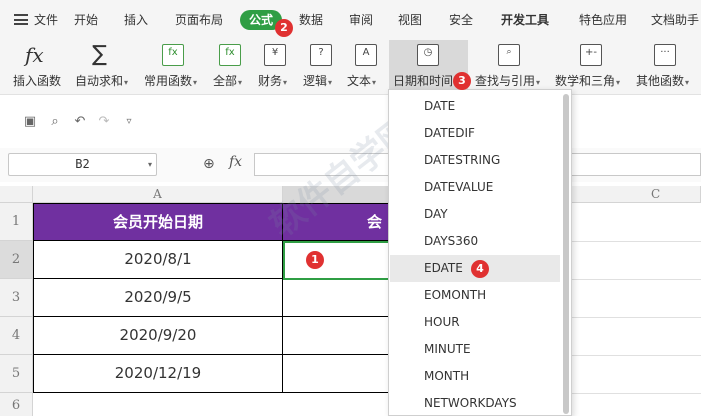 Image resolution: width=701 pixels, height=416 pixels. Describe the element at coordinates (362, 81) in the screenshot. I see `text-functions-label: 文本▾` at that location.